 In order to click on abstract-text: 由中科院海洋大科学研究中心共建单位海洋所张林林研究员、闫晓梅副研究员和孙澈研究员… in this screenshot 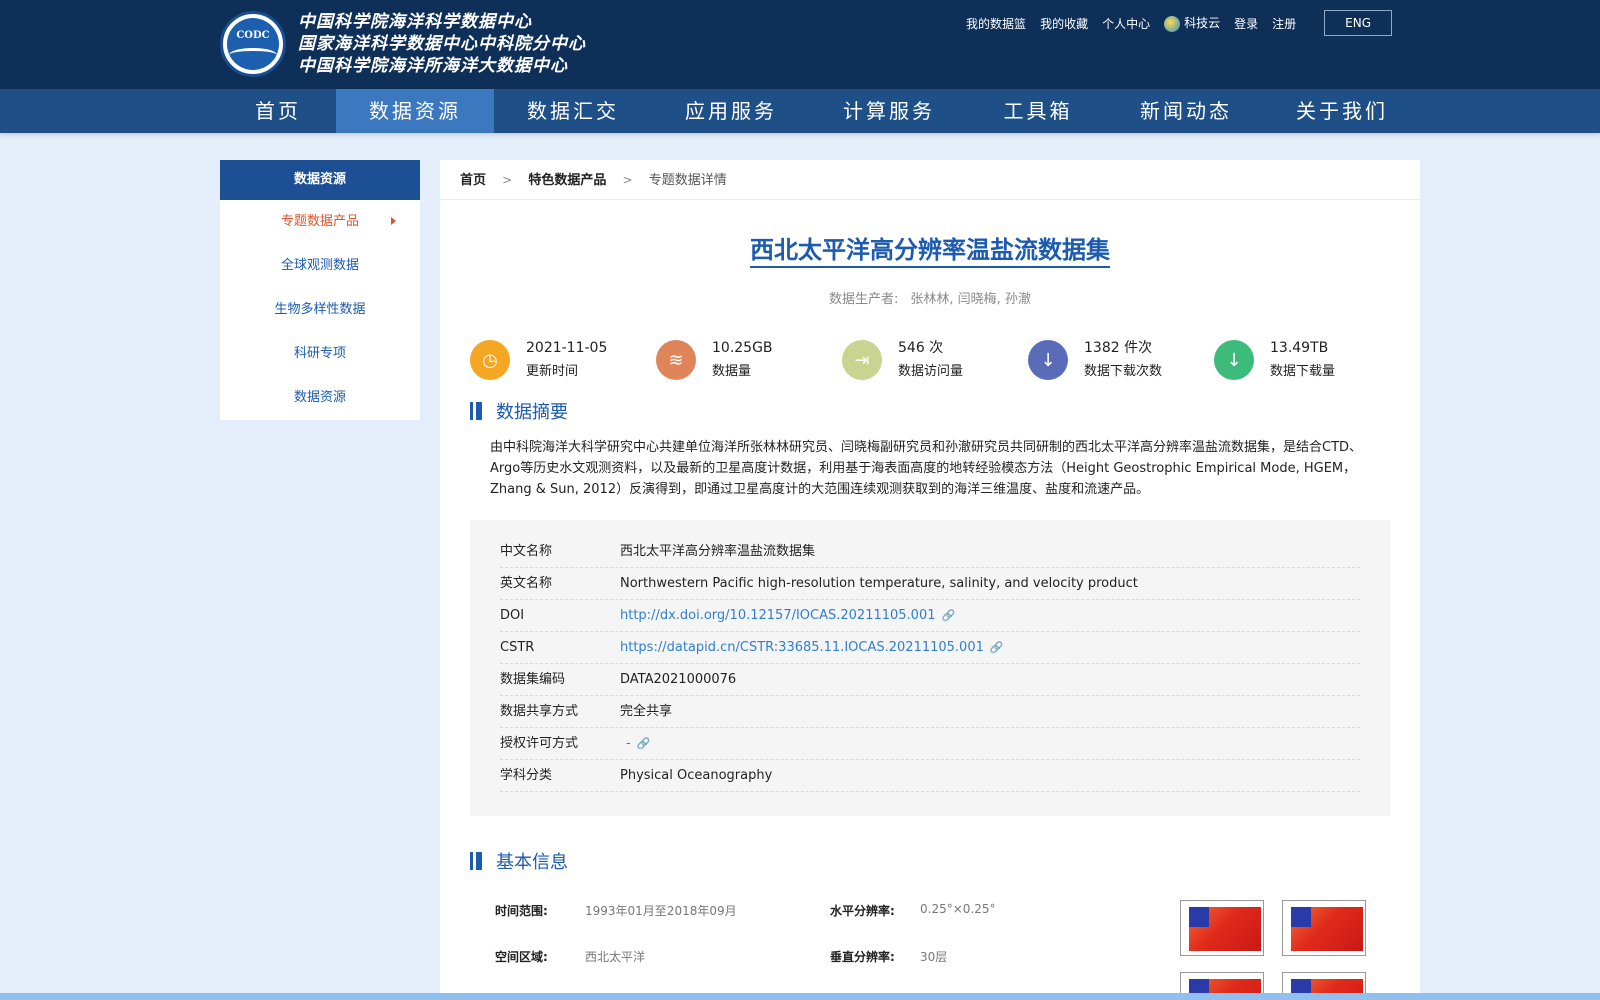, I will do `click(926, 468)`.